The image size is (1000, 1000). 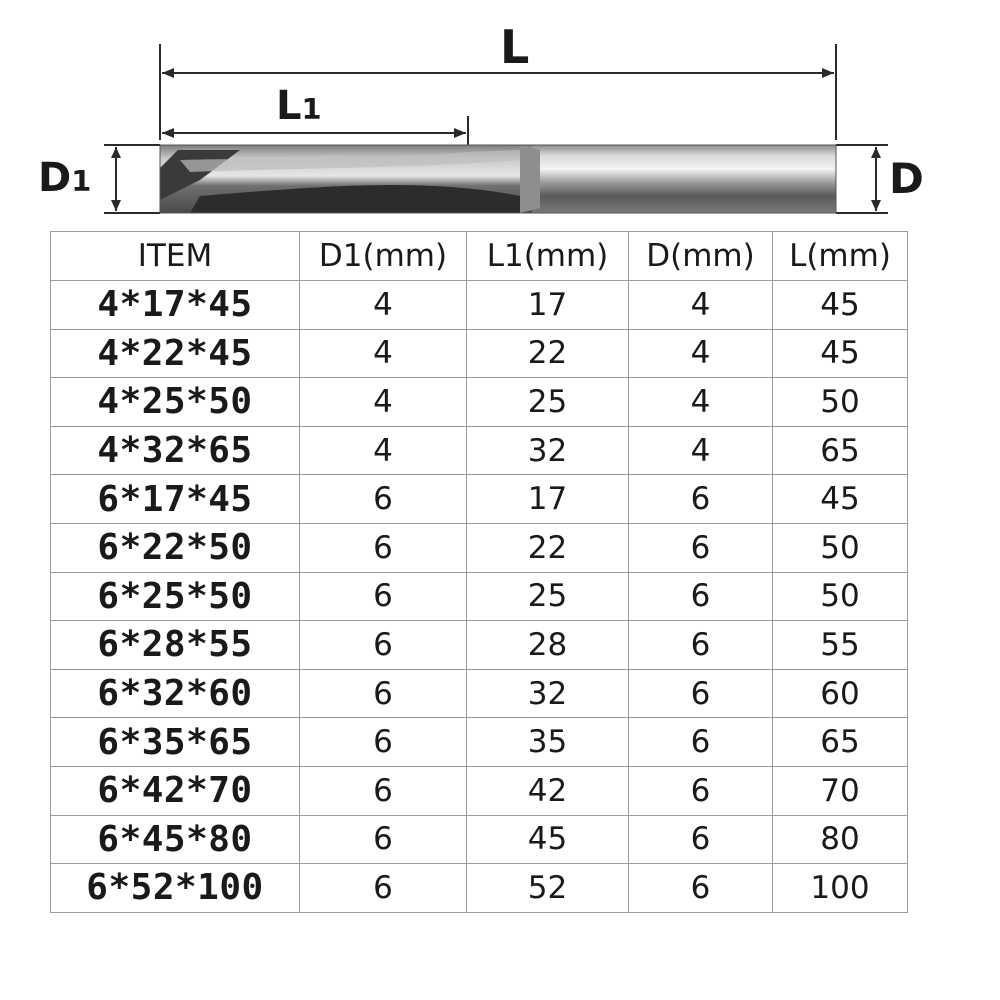 I want to click on table-row: 4*32*65 4 32 4 65, so click(x=479, y=450).